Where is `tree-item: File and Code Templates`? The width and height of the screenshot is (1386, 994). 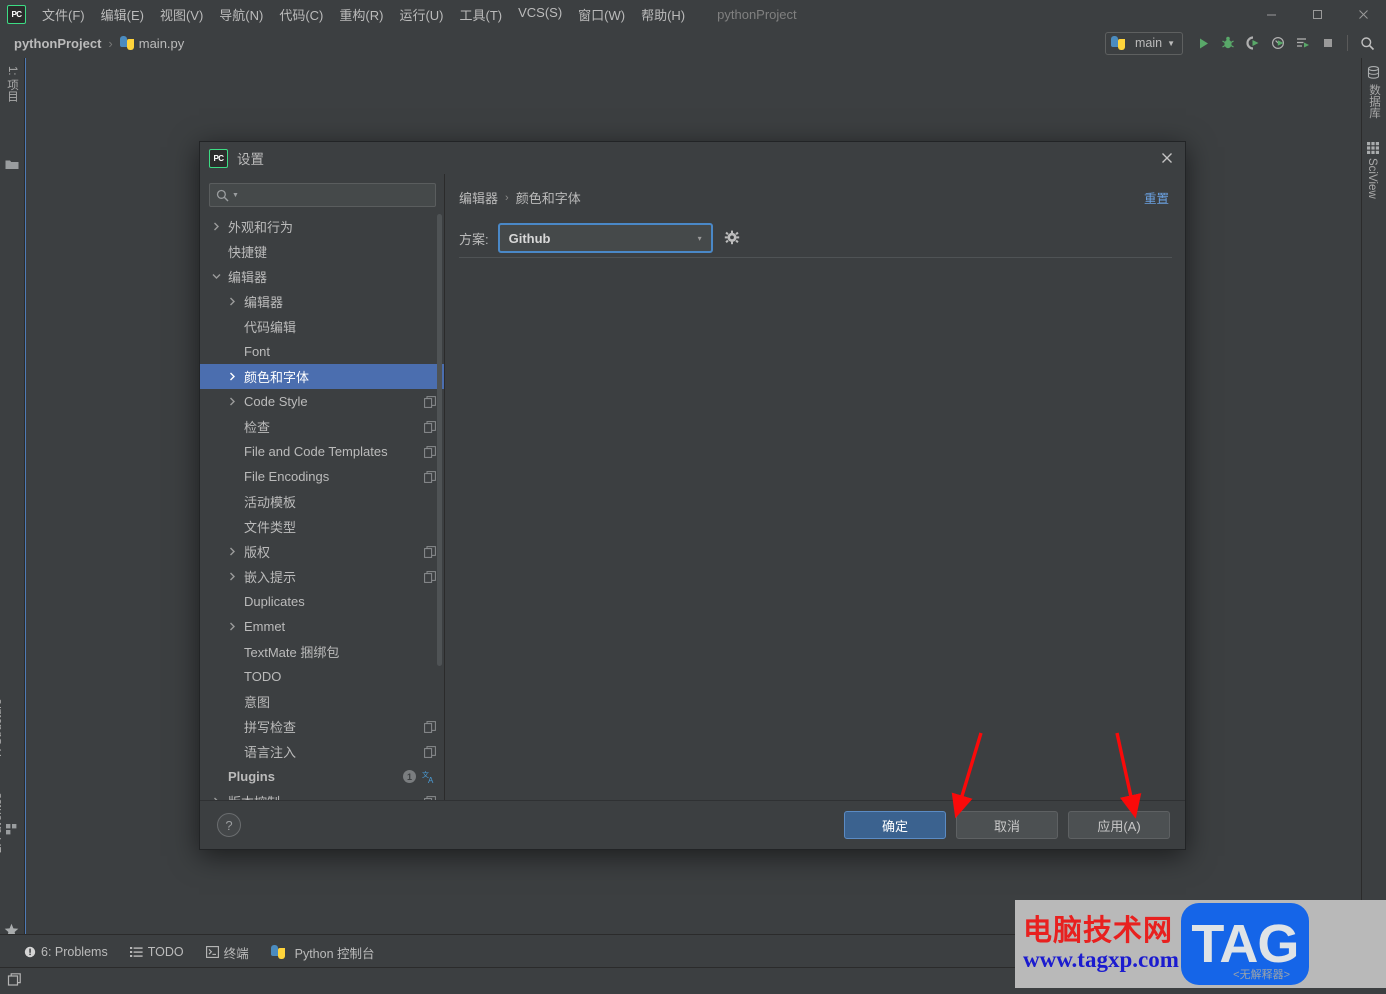
tree-item: File and Code Templates is located at coordinates (322, 451).